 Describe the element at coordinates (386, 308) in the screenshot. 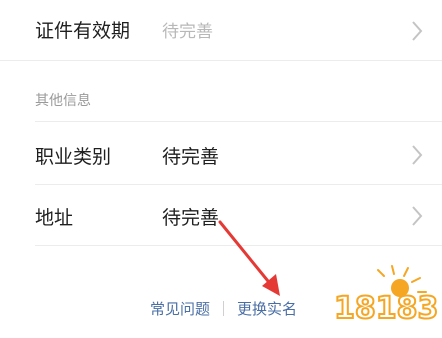

I see `watermark-text: 18183` at that location.